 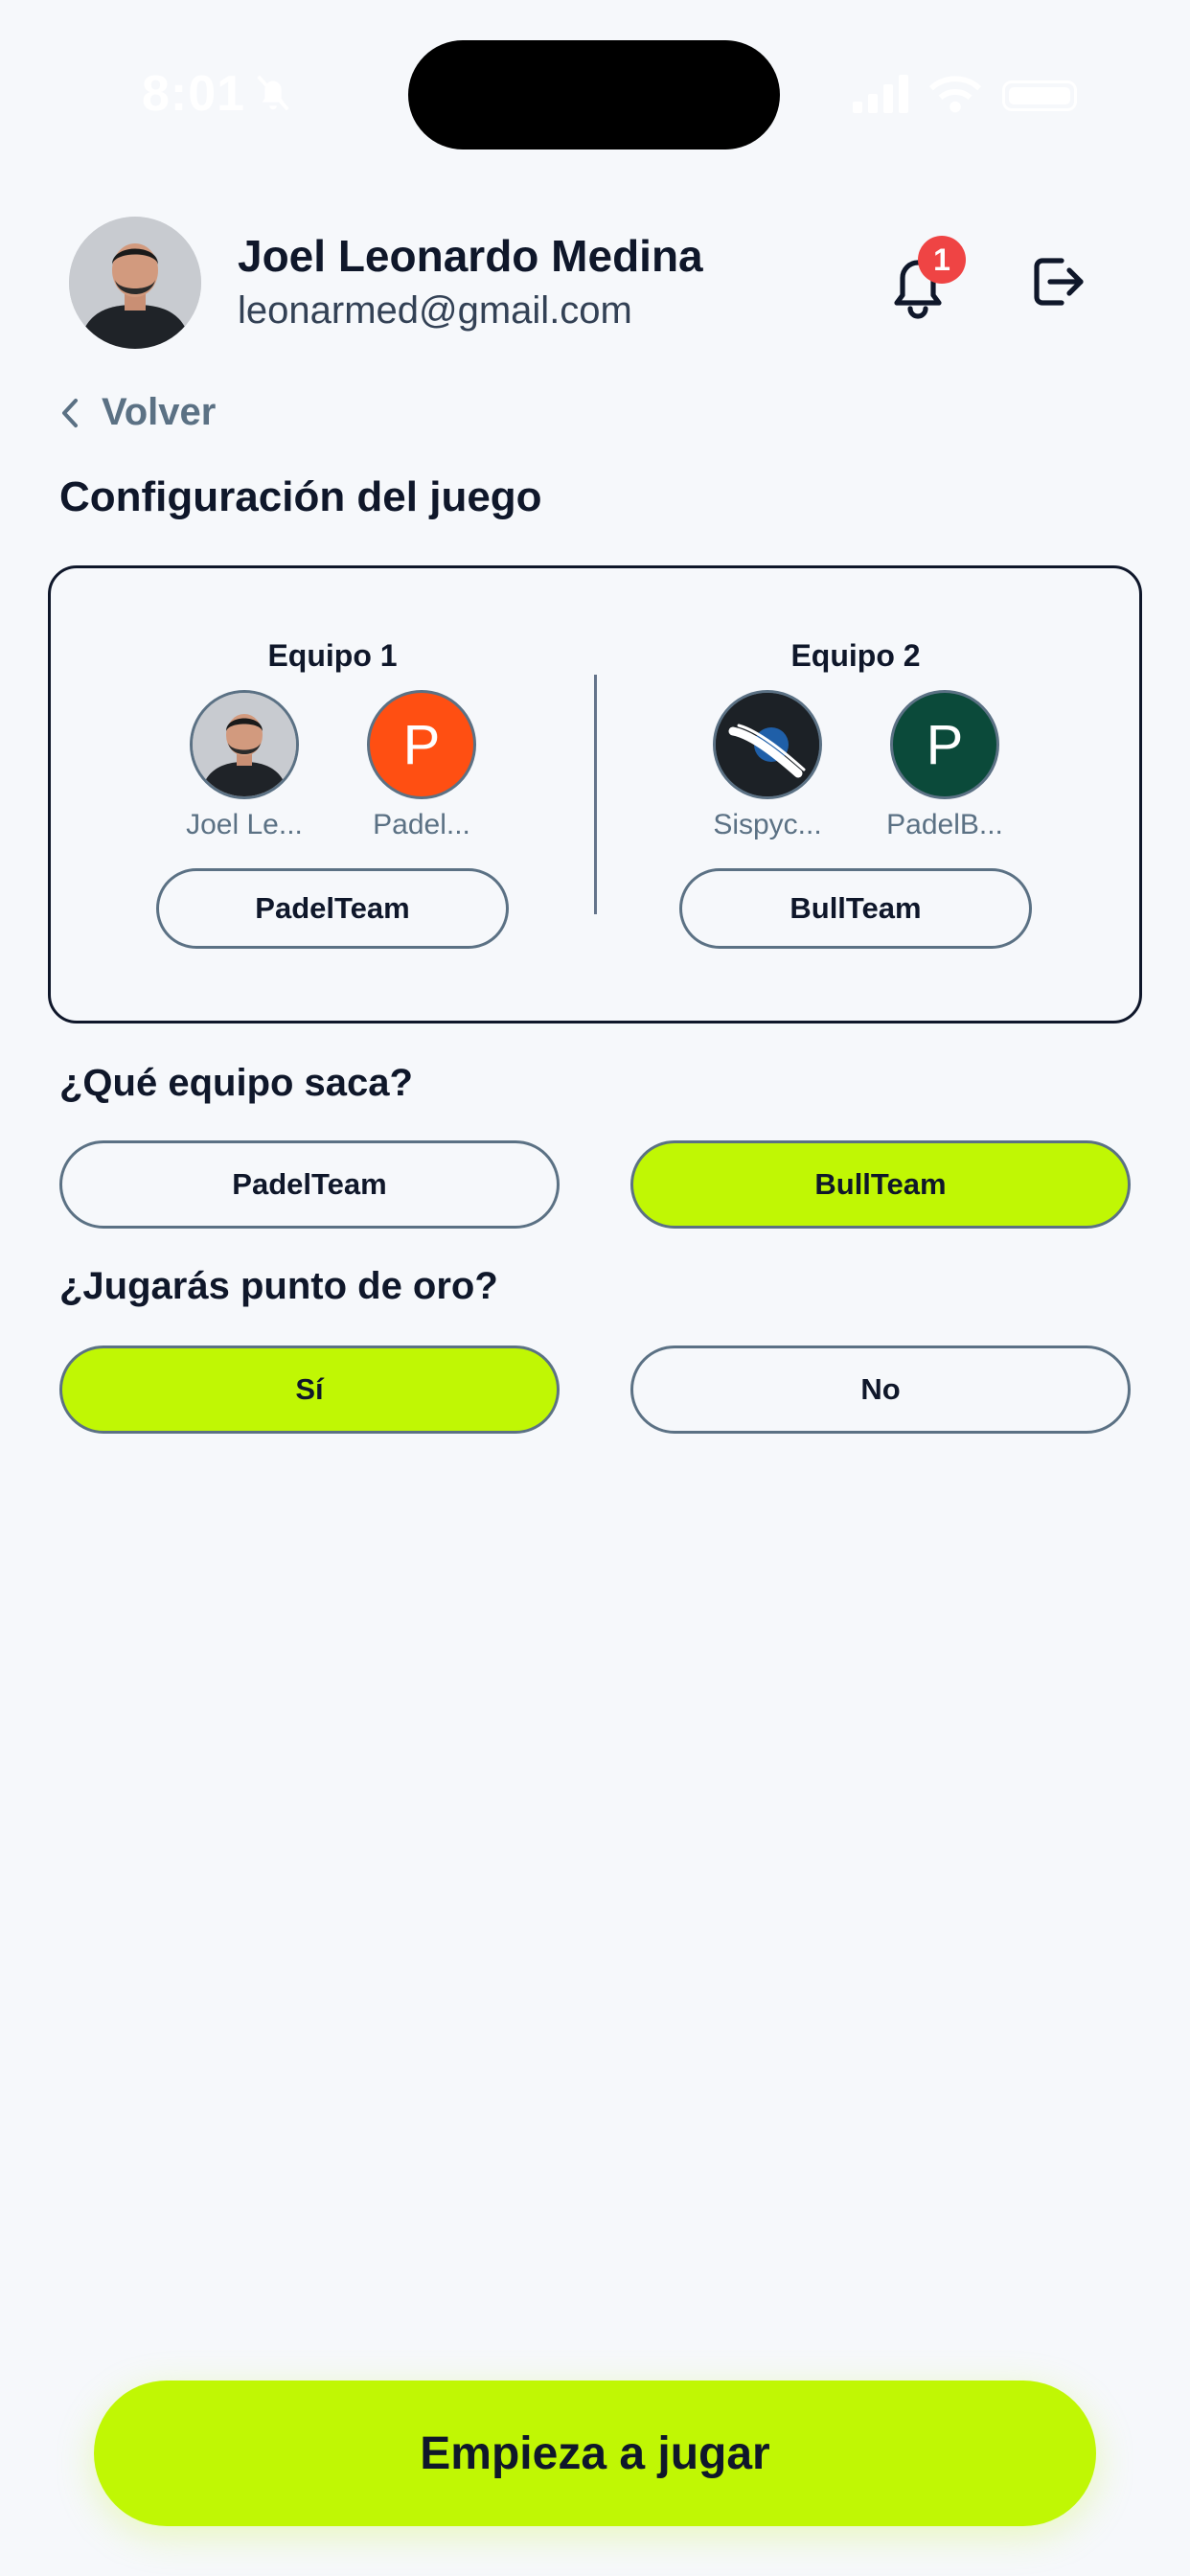 I want to click on back-label: Volver, so click(x=159, y=412).